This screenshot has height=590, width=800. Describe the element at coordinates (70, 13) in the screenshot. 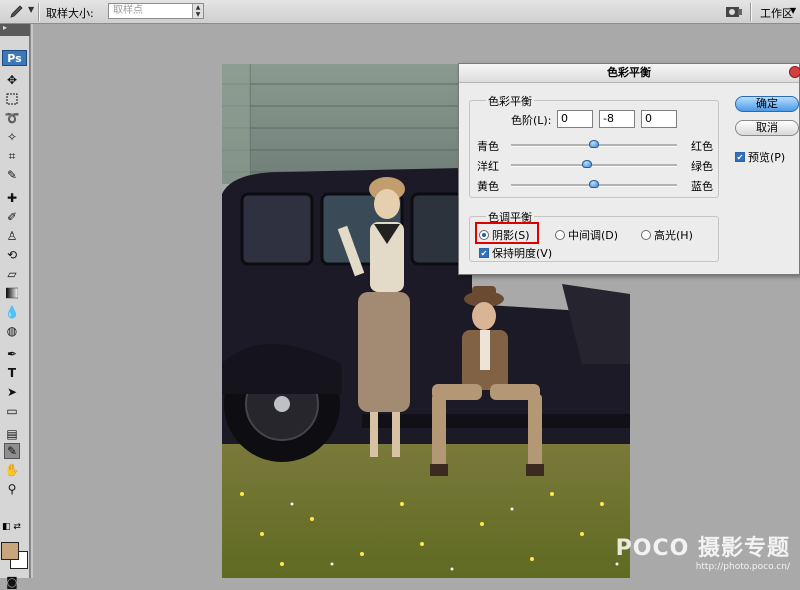

I see `sample-size-label: 取样大小:` at that location.